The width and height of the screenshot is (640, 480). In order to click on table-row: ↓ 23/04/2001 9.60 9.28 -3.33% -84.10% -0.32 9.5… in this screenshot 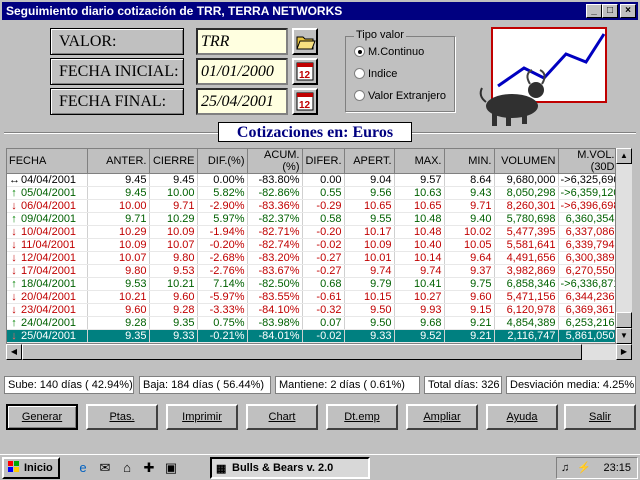, I will do `click(311, 310)`.